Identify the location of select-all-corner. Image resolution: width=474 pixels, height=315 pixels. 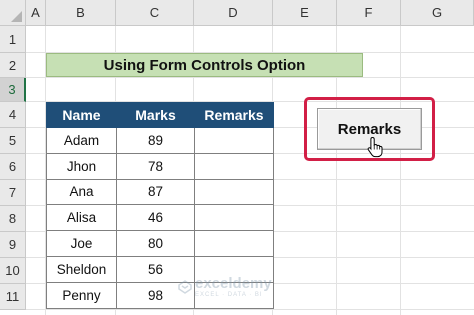
(13, 13).